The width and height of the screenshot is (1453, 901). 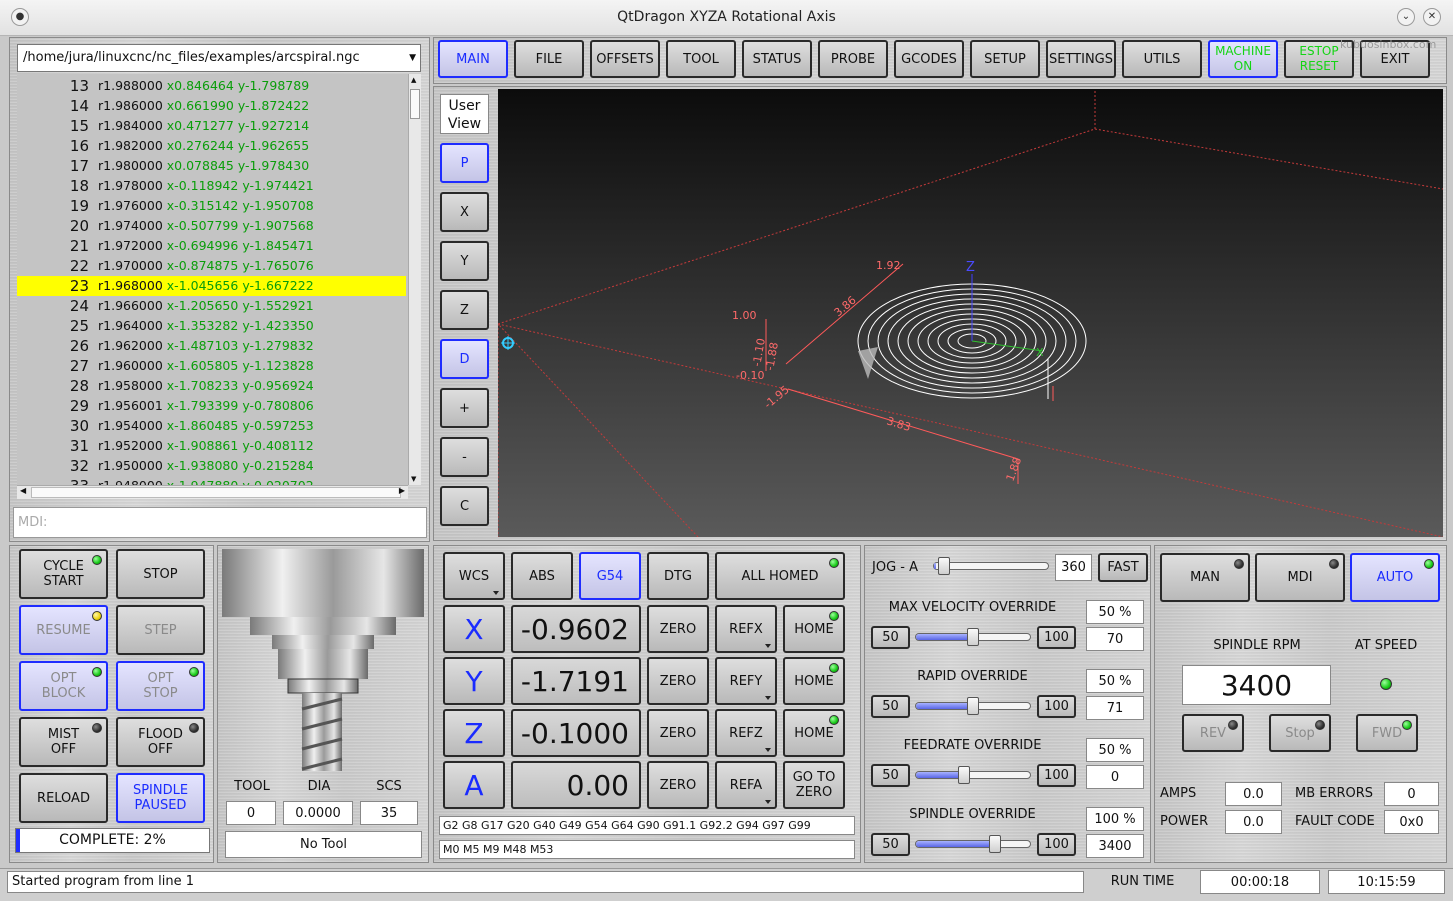 What do you see at coordinates (211, 286) in the screenshot?
I see `gcode-line: 23 r1.968000 x-1.045656 y-1.667222` at bounding box center [211, 286].